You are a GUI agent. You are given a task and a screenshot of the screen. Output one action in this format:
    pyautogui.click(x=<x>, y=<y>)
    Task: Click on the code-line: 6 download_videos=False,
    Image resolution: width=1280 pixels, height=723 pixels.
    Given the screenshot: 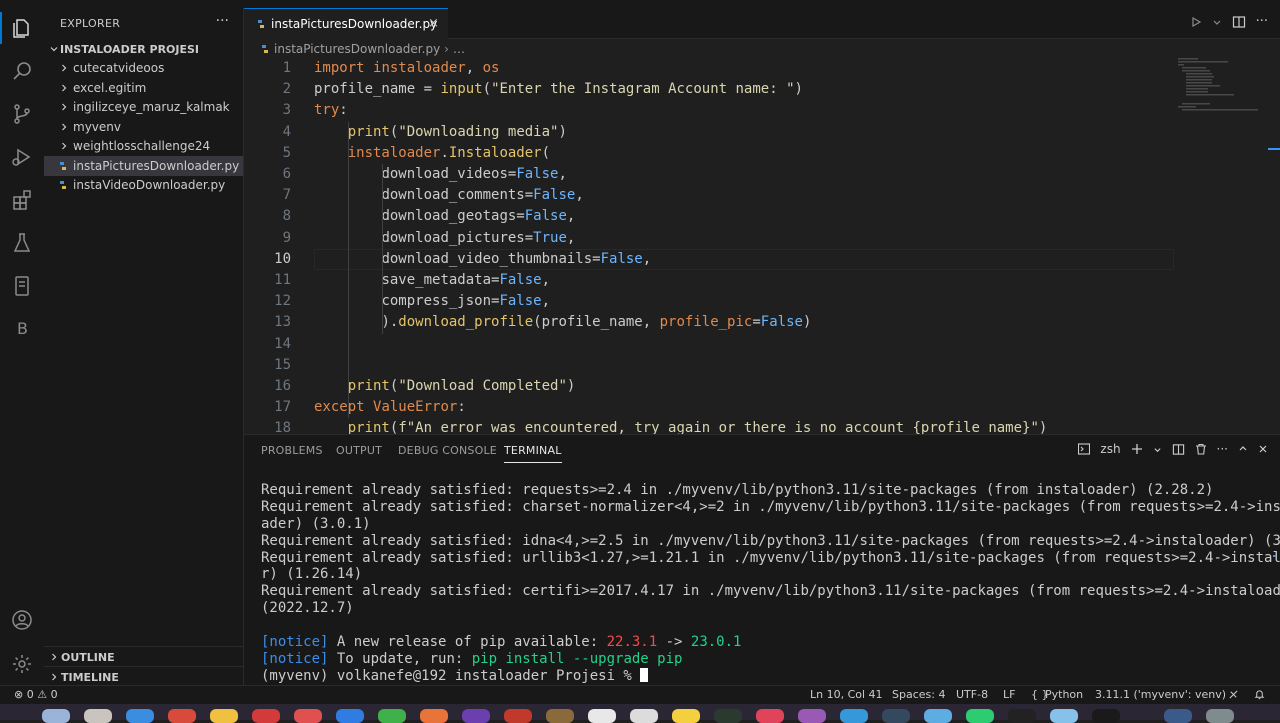 What is the action you would take?
    pyautogui.click(x=762, y=174)
    